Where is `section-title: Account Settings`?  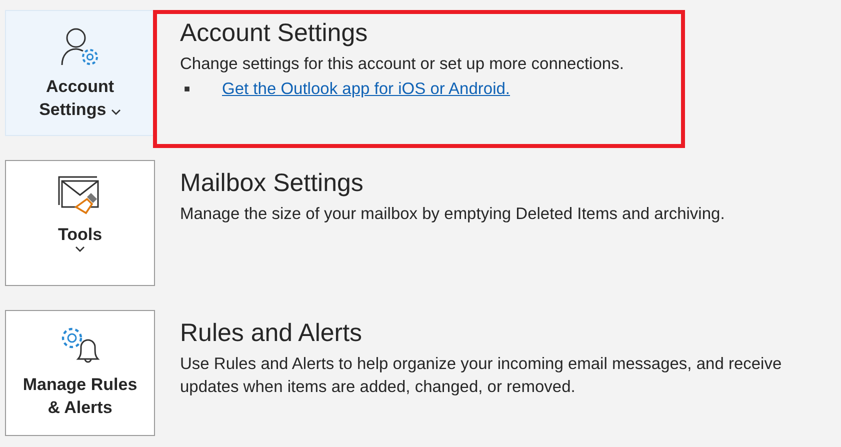 section-title: Account Settings is located at coordinates (274, 33).